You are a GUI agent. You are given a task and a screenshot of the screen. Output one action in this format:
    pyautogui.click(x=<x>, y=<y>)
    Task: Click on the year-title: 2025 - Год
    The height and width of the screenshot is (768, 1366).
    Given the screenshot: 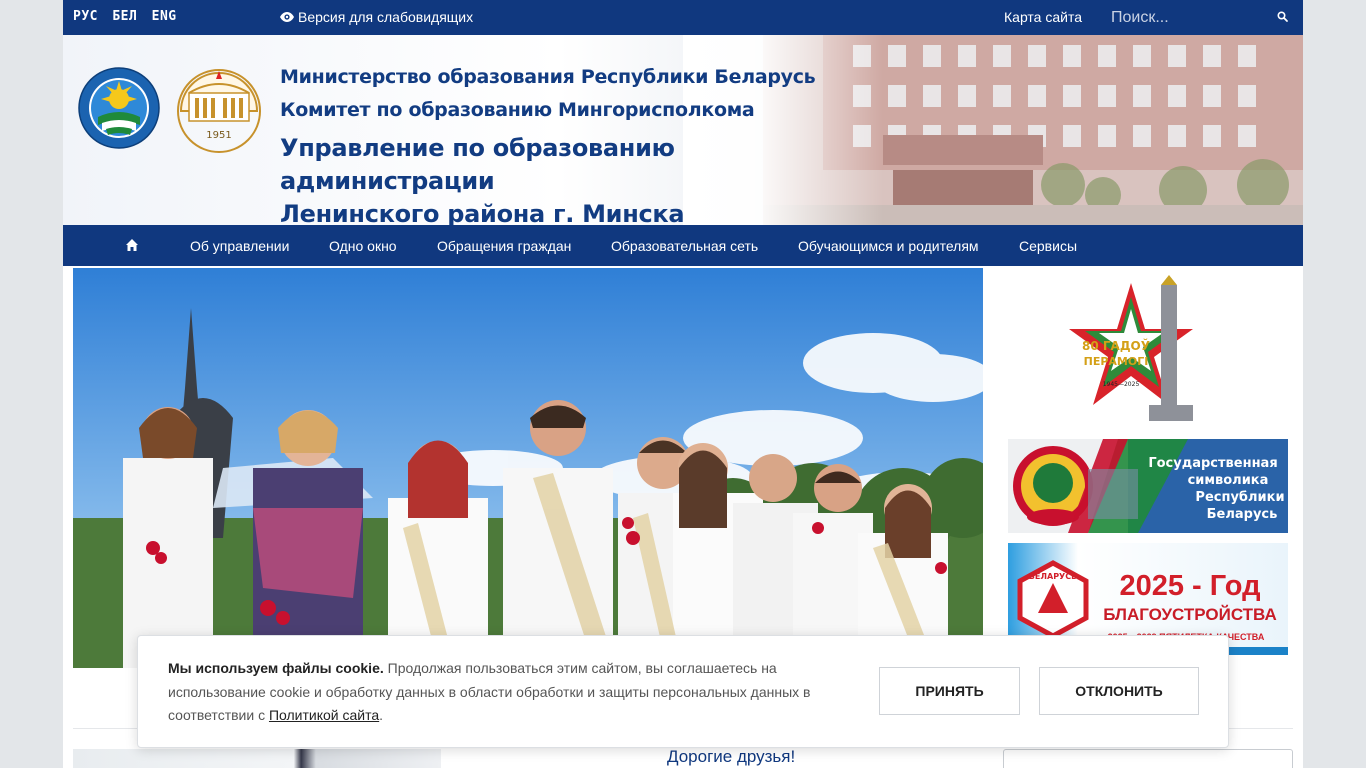 What is the action you would take?
    pyautogui.click(x=1189, y=586)
    